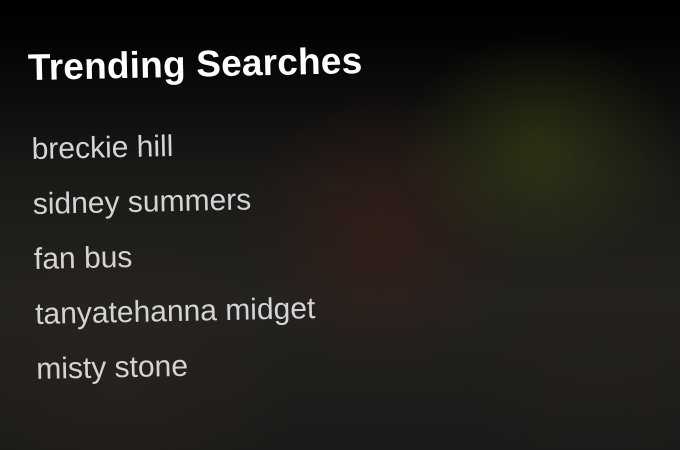  What do you see at coordinates (175, 312) in the screenshot?
I see `trending-search-item: tanyatehanna midget` at bounding box center [175, 312].